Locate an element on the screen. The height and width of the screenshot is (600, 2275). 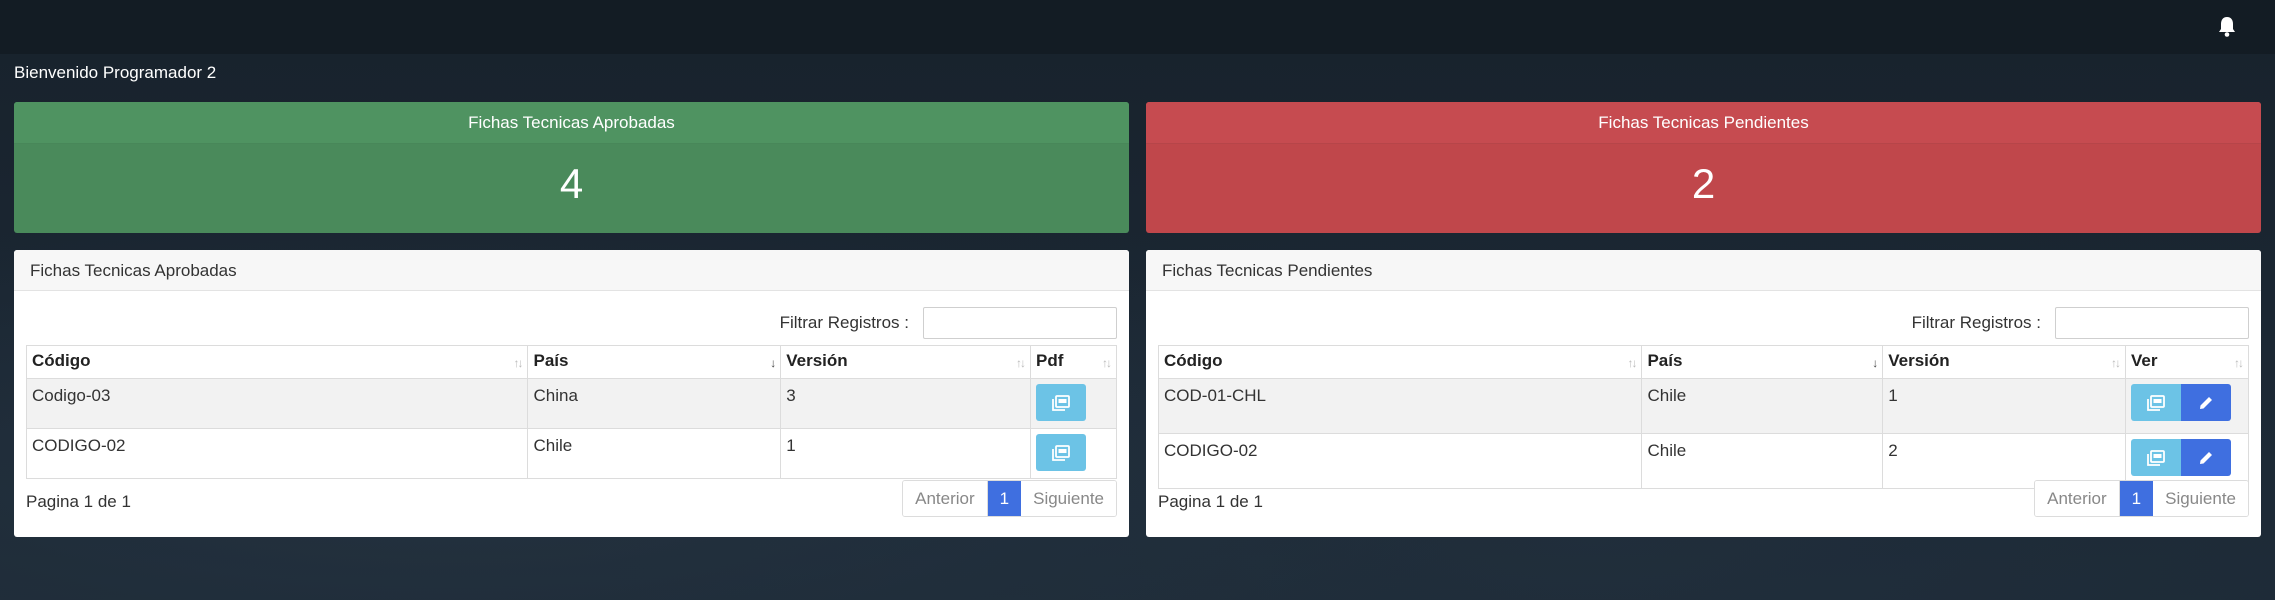
column-header-ver: Ver ↑↓ is located at coordinates (2187, 362).